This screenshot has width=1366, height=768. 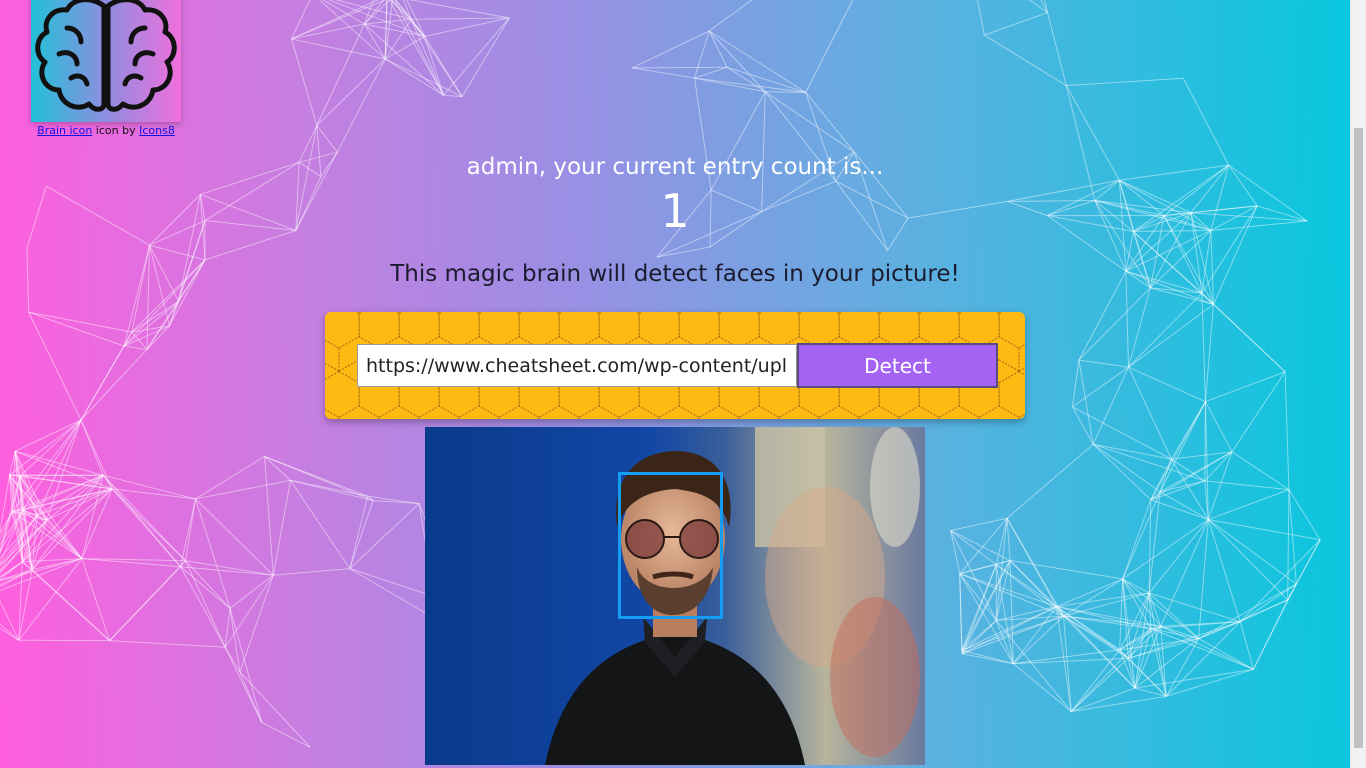 What do you see at coordinates (64, 130) in the screenshot?
I see `brain-icon-link: Brain icon` at bounding box center [64, 130].